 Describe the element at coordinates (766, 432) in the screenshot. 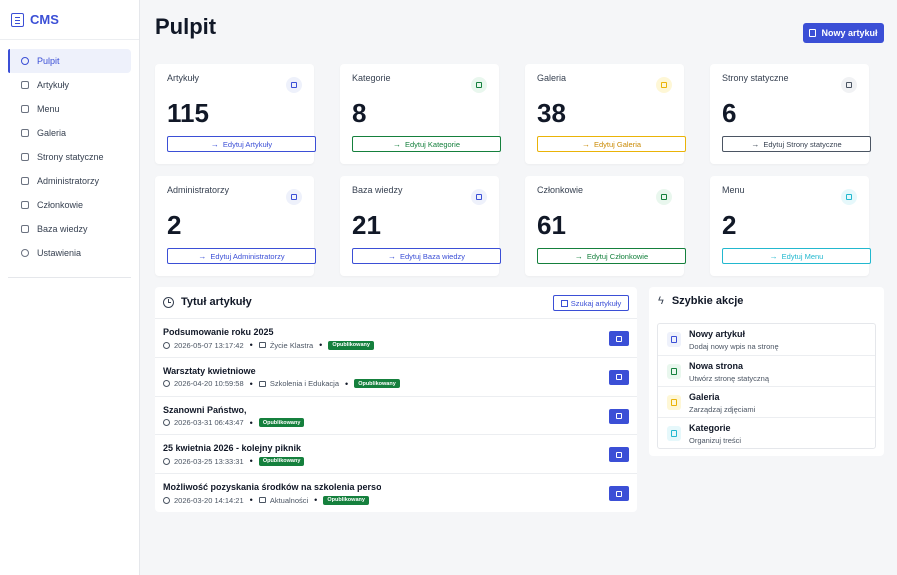

I see `quick-action-categories: Kategorie Organizuj treści` at that location.